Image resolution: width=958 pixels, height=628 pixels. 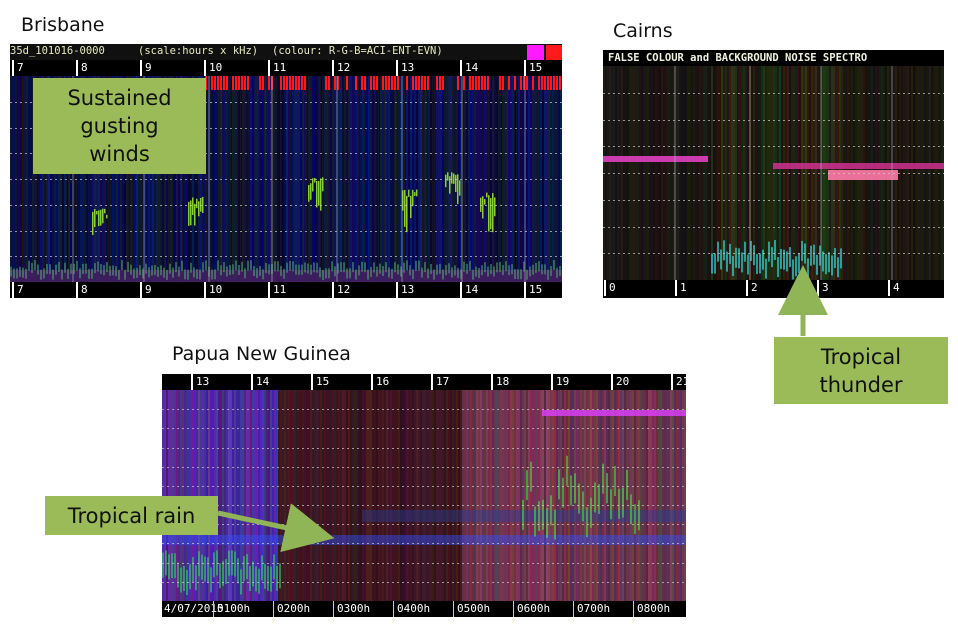 What do you see at coordinates (414, 608) in the screenshot?
I see `png-bottom-time-label: 0400h` at bounding box center [414, 608].